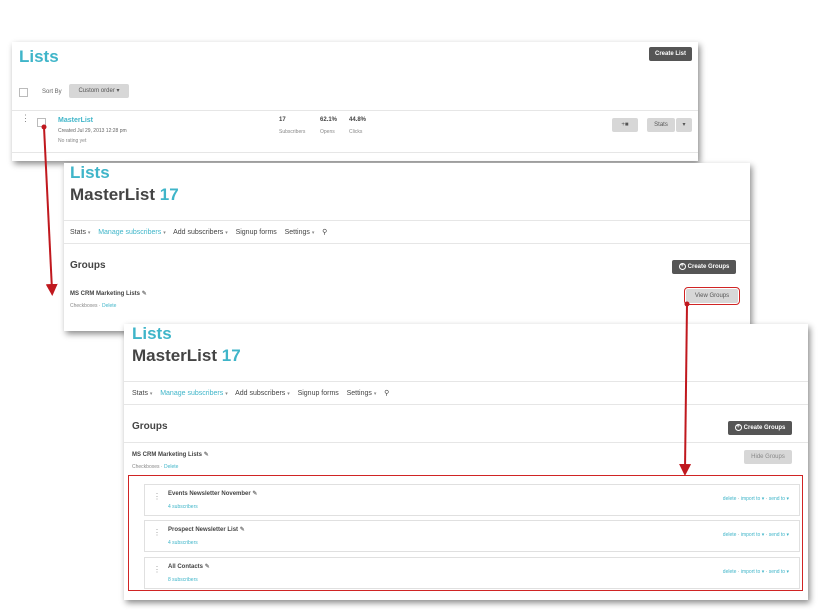 This screenshot has width=820, height=610. I want to click on create-list-button: Create List, so click(670, 54).